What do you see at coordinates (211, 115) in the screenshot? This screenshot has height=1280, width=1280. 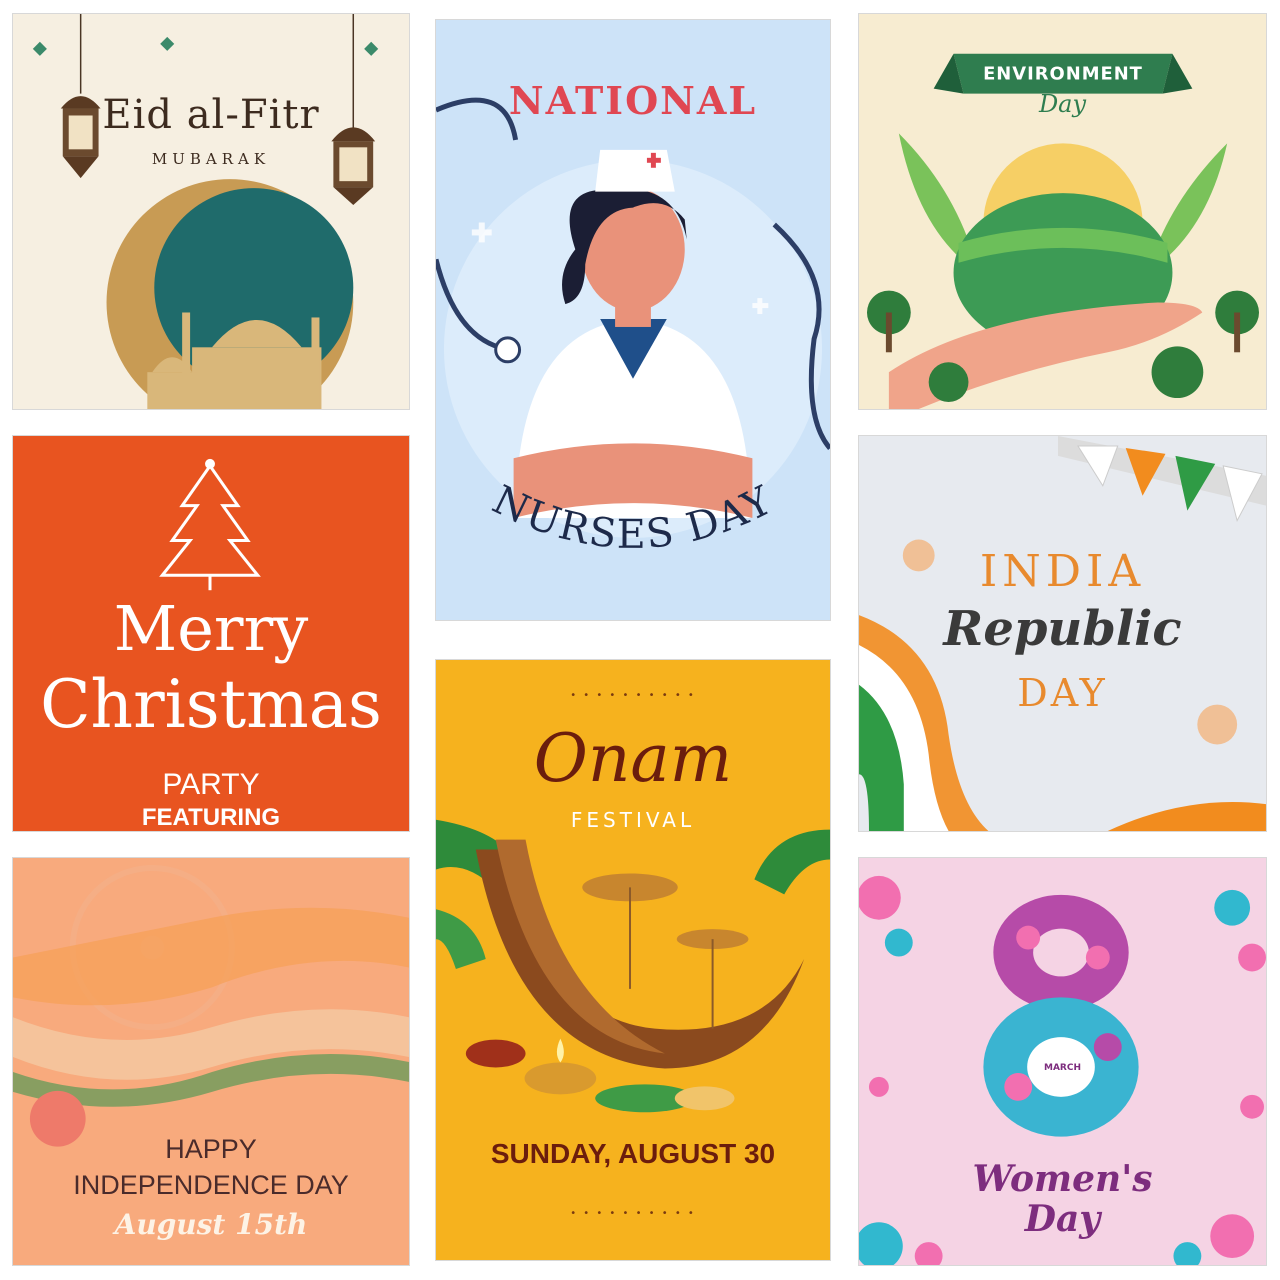 I see `eid-title: Eid al-Fitr` at bounding box center [211, 115].